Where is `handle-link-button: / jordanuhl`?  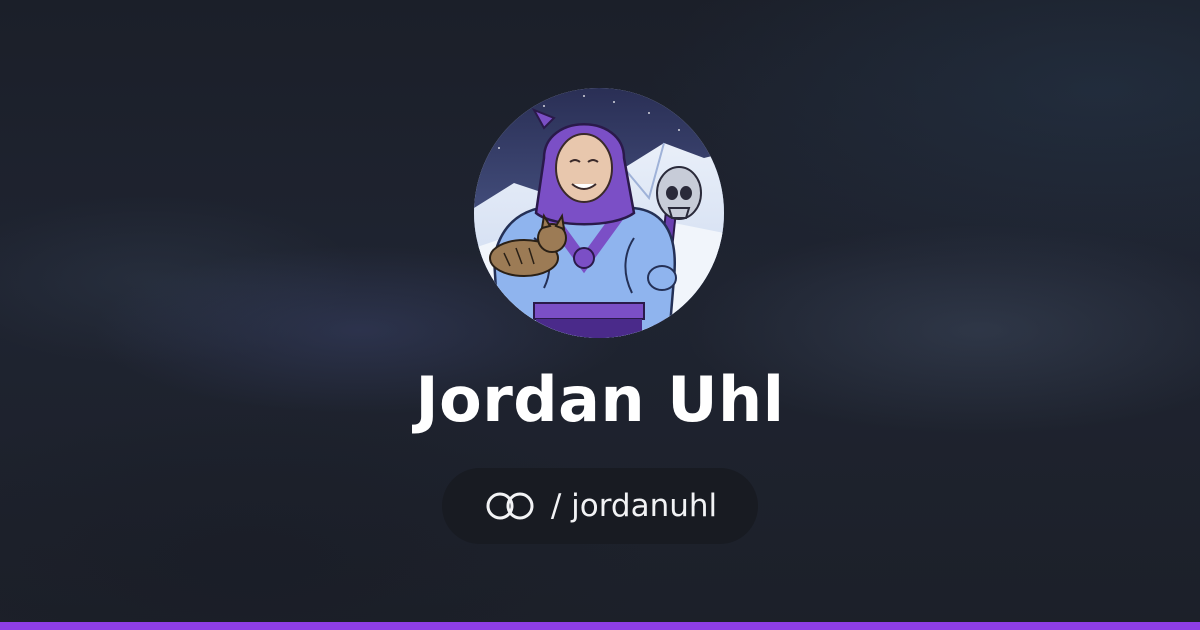
handle-link-button: / jordanuhl is located at coordinates (600, 506).